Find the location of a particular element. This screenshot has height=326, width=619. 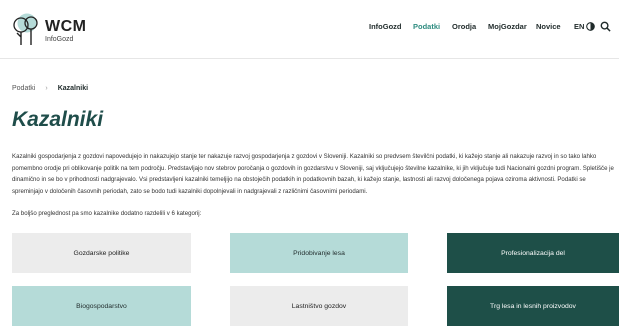

category-tile-profesionalizacija-del: Profesionalizacija del is located at coordinates (533, 253).